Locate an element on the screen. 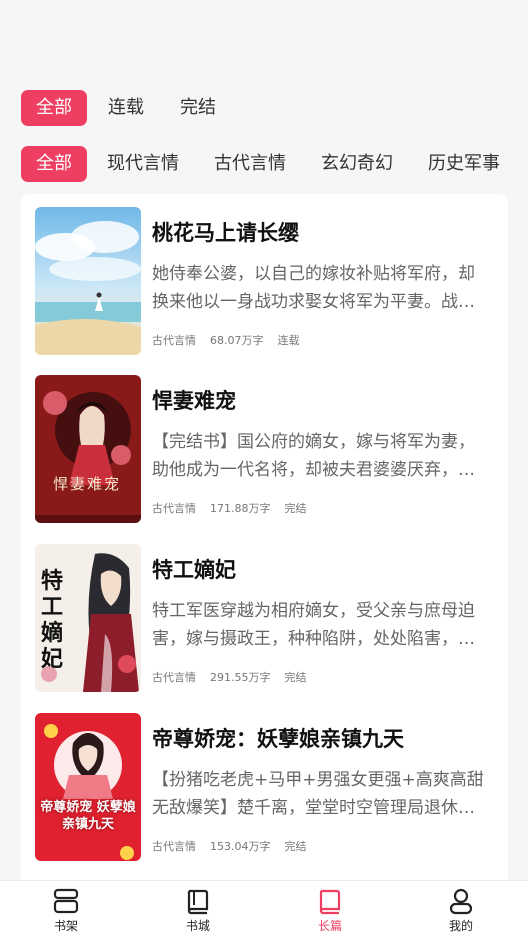 The height and width of the screenshot is (940, 528). genre-filter-modern-romance: 现代言情 is located at coordinates (143, 164).